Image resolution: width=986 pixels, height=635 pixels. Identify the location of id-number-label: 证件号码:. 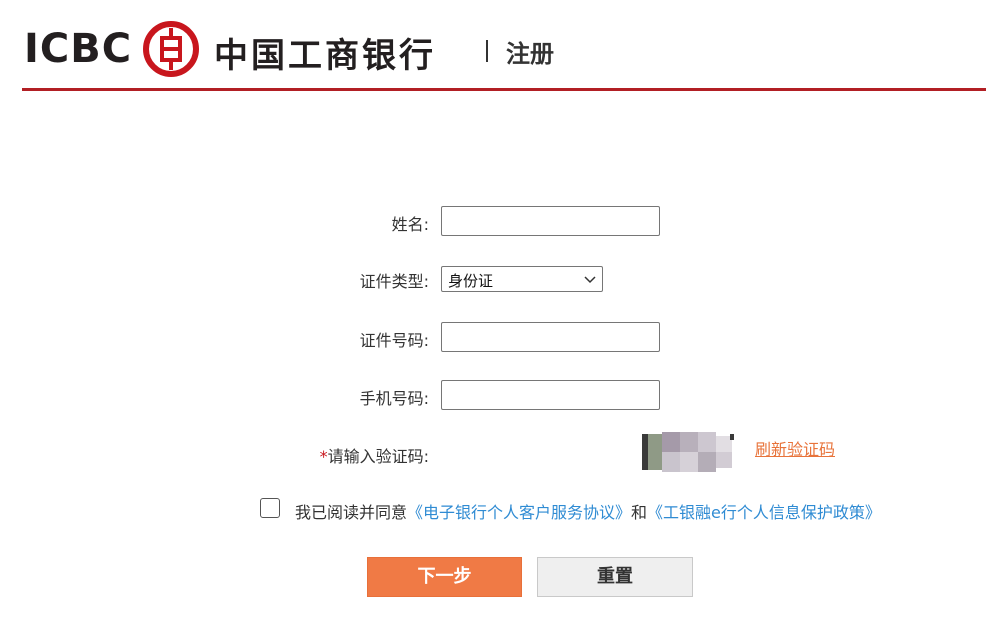
(394, 340).